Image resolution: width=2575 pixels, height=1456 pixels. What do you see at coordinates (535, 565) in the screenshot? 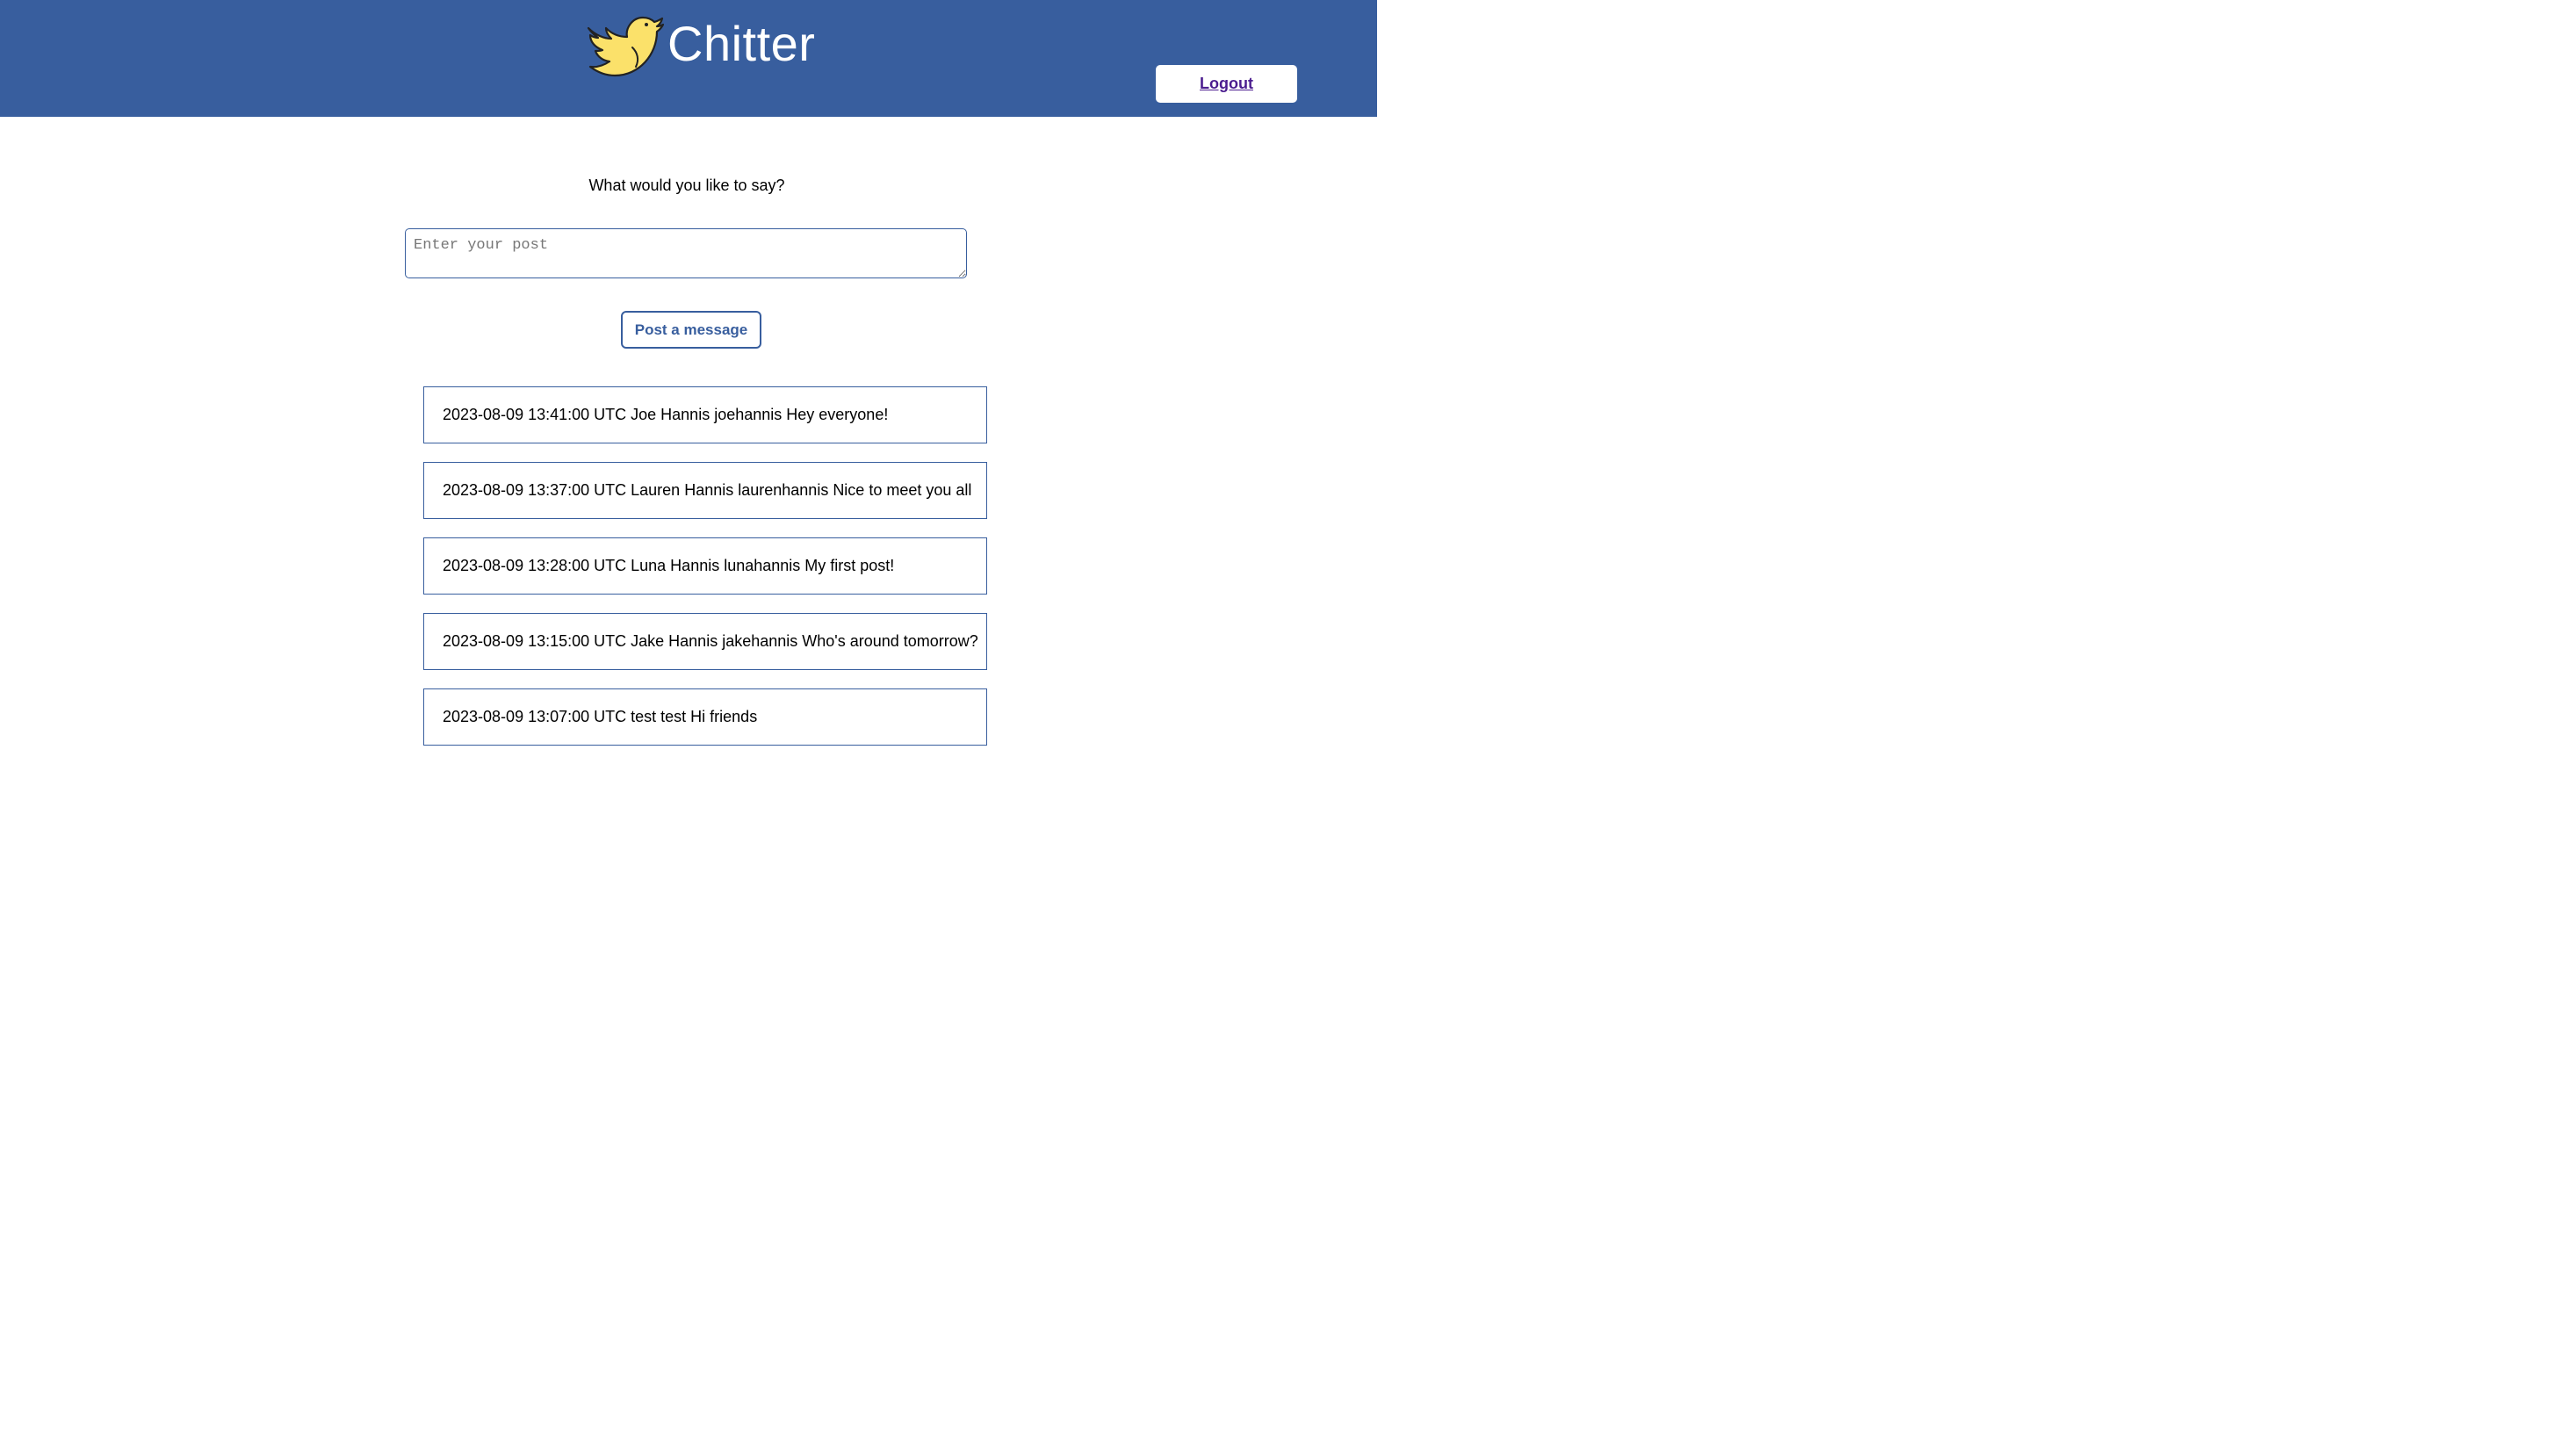
I see `peep-time: 2023-08-09 13:28:00 UTC` at bounding box center [535, 565].